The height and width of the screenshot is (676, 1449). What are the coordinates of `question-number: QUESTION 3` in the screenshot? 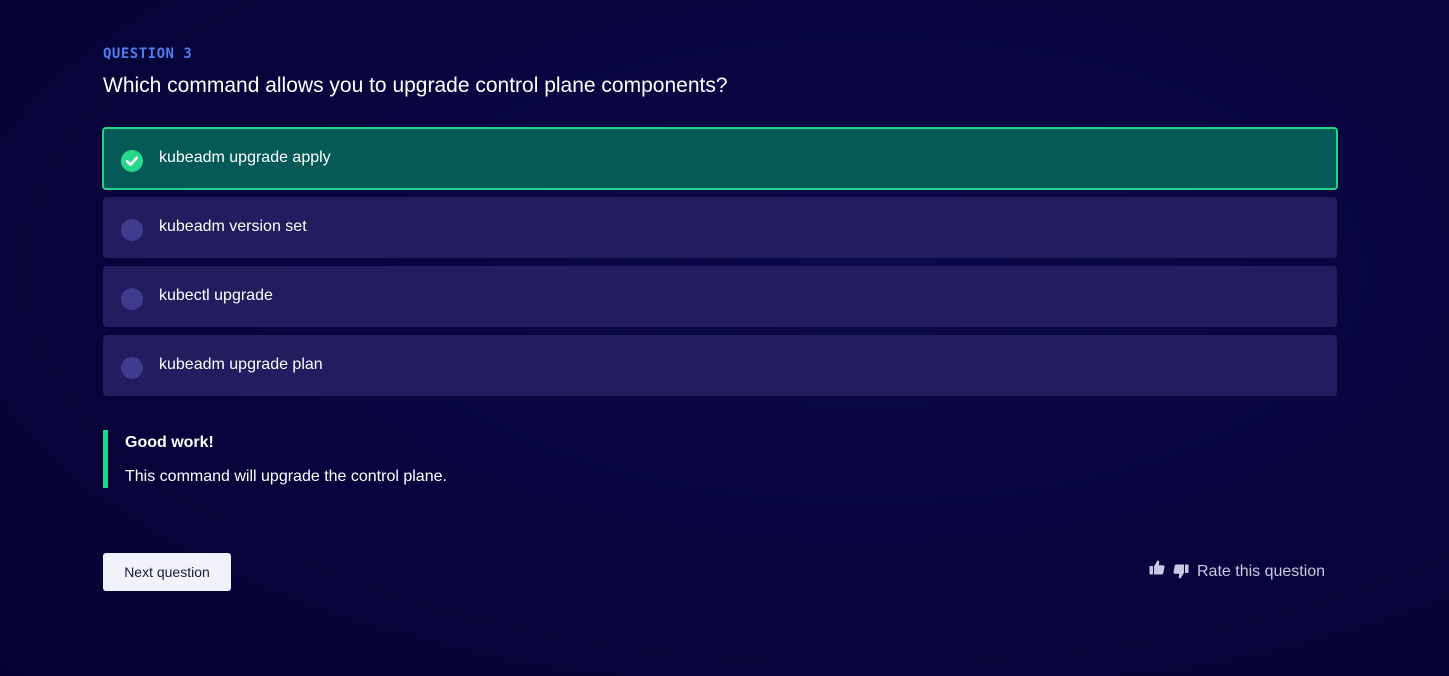 It's located at (148, 54).